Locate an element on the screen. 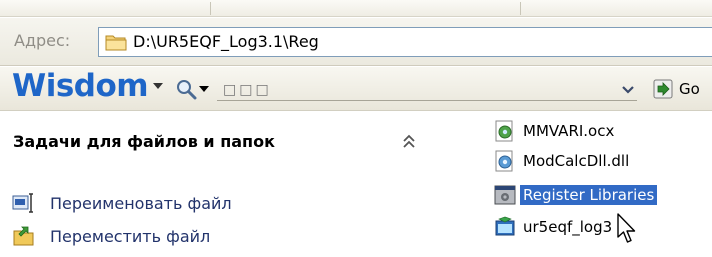 Image resolution: width=712 pixels, height=257 pixels. file-item-modcalcdll: ModCalcDll.dll is located at coordinates (563, 161).